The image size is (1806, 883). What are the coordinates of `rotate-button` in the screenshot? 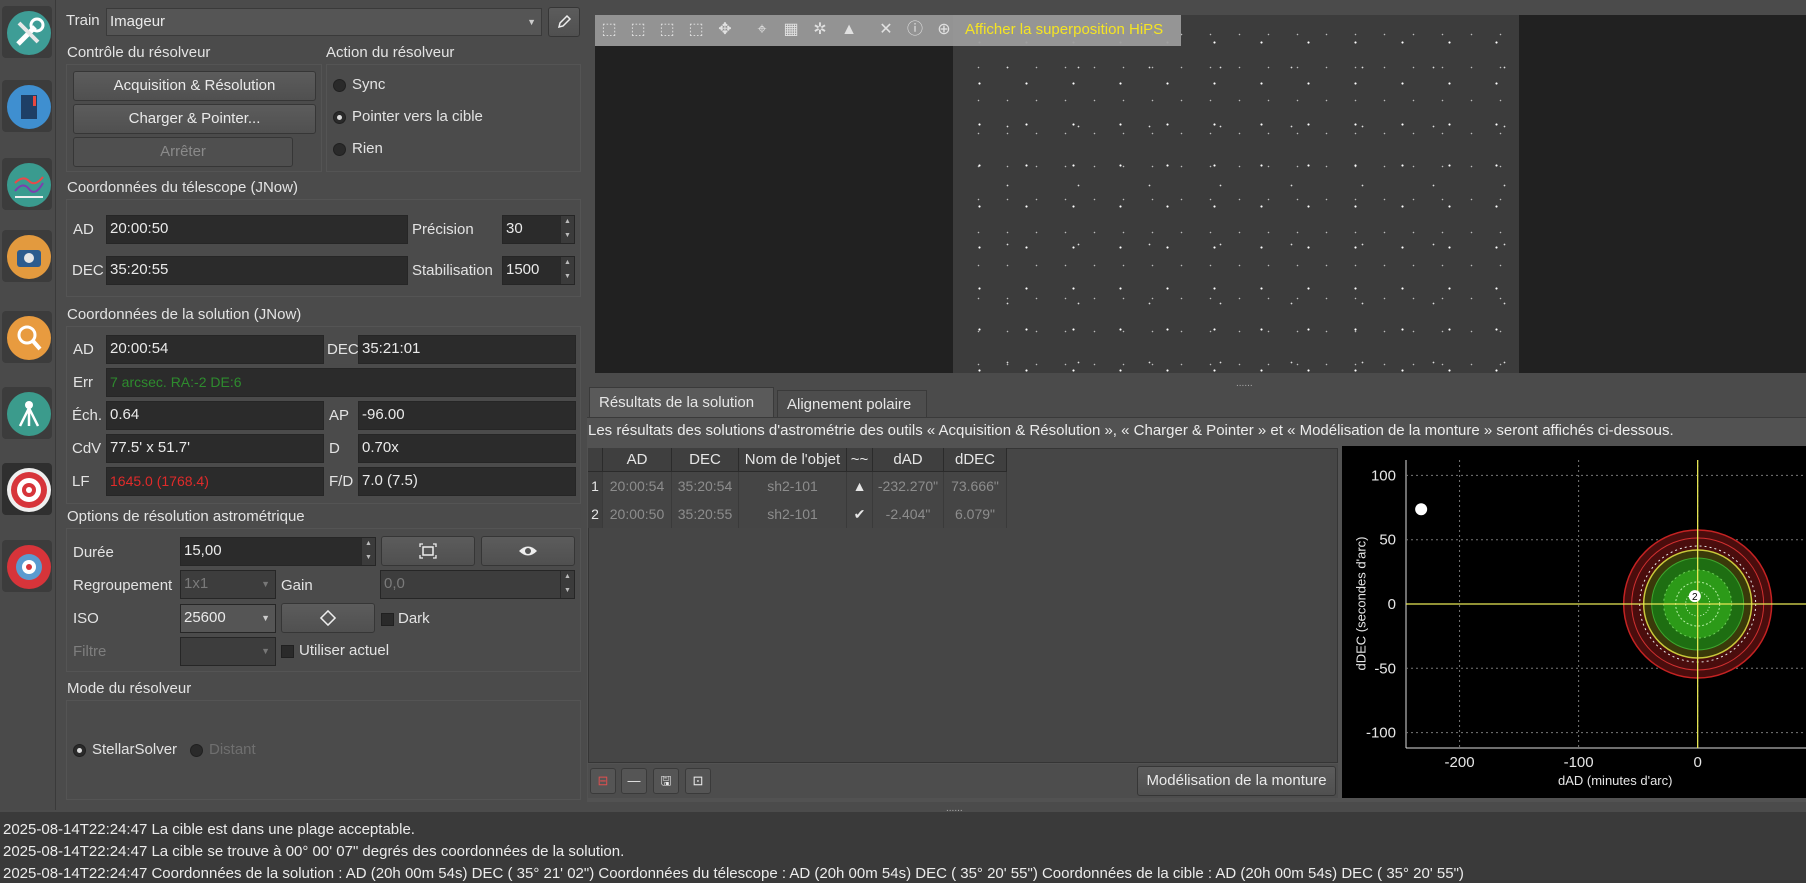 It's located at (328, 618).